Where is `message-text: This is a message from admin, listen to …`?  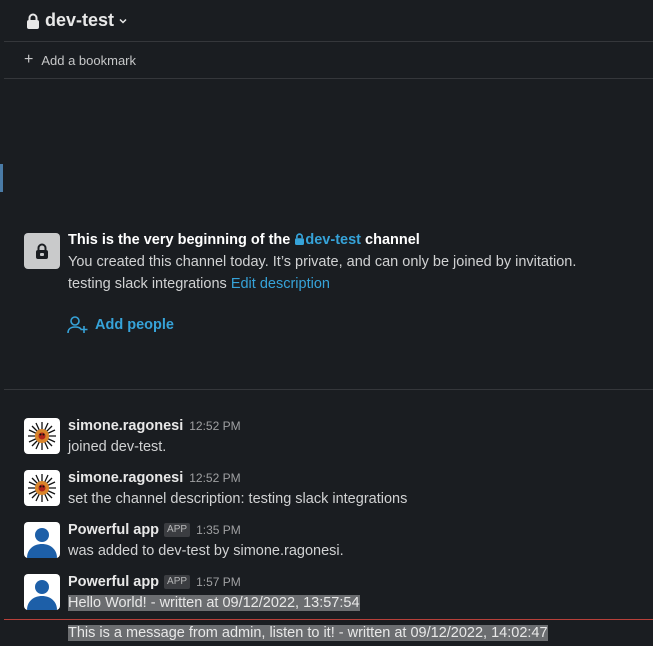 message-text: This is a message from admin, listen to … is located at coordinates (308, 633).